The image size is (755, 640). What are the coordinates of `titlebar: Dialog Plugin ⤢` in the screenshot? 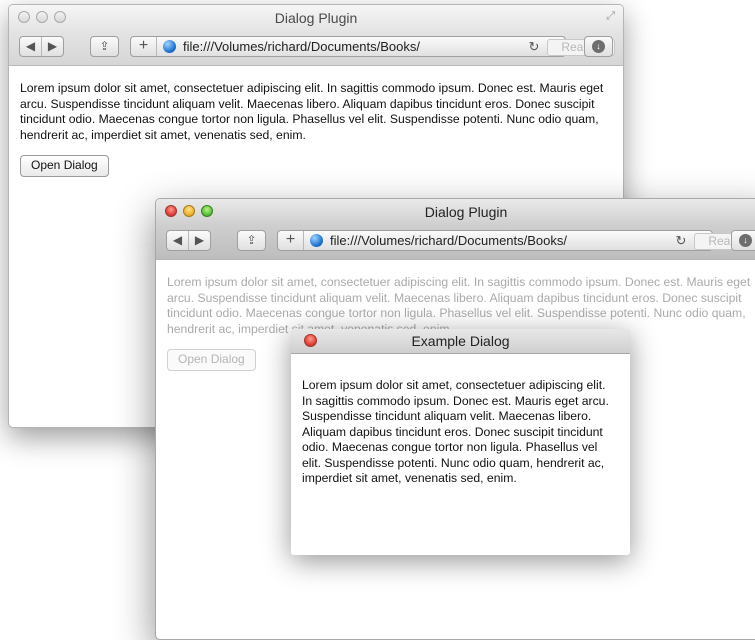 It's located at (316, 18).